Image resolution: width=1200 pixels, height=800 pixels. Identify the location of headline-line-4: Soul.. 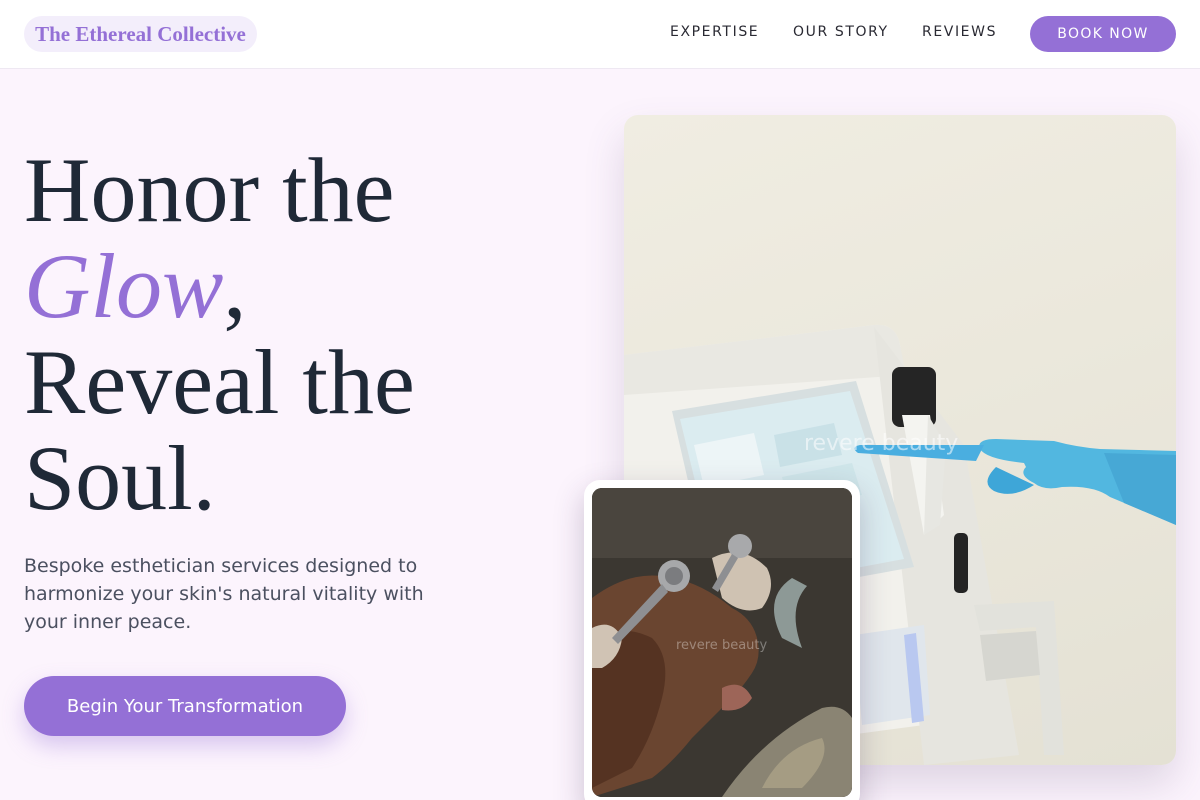
(120, 478).